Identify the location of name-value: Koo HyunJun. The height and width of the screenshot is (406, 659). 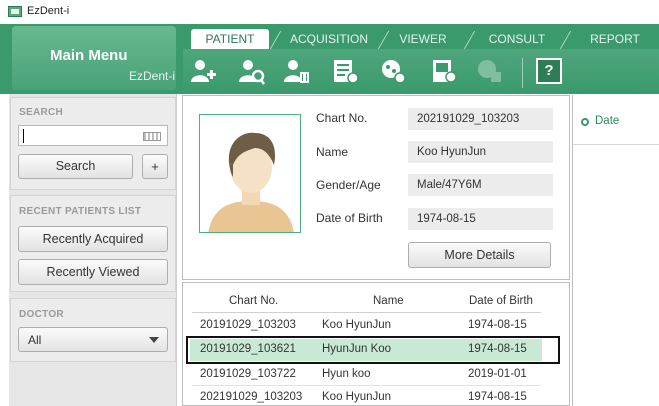
(480, 152).